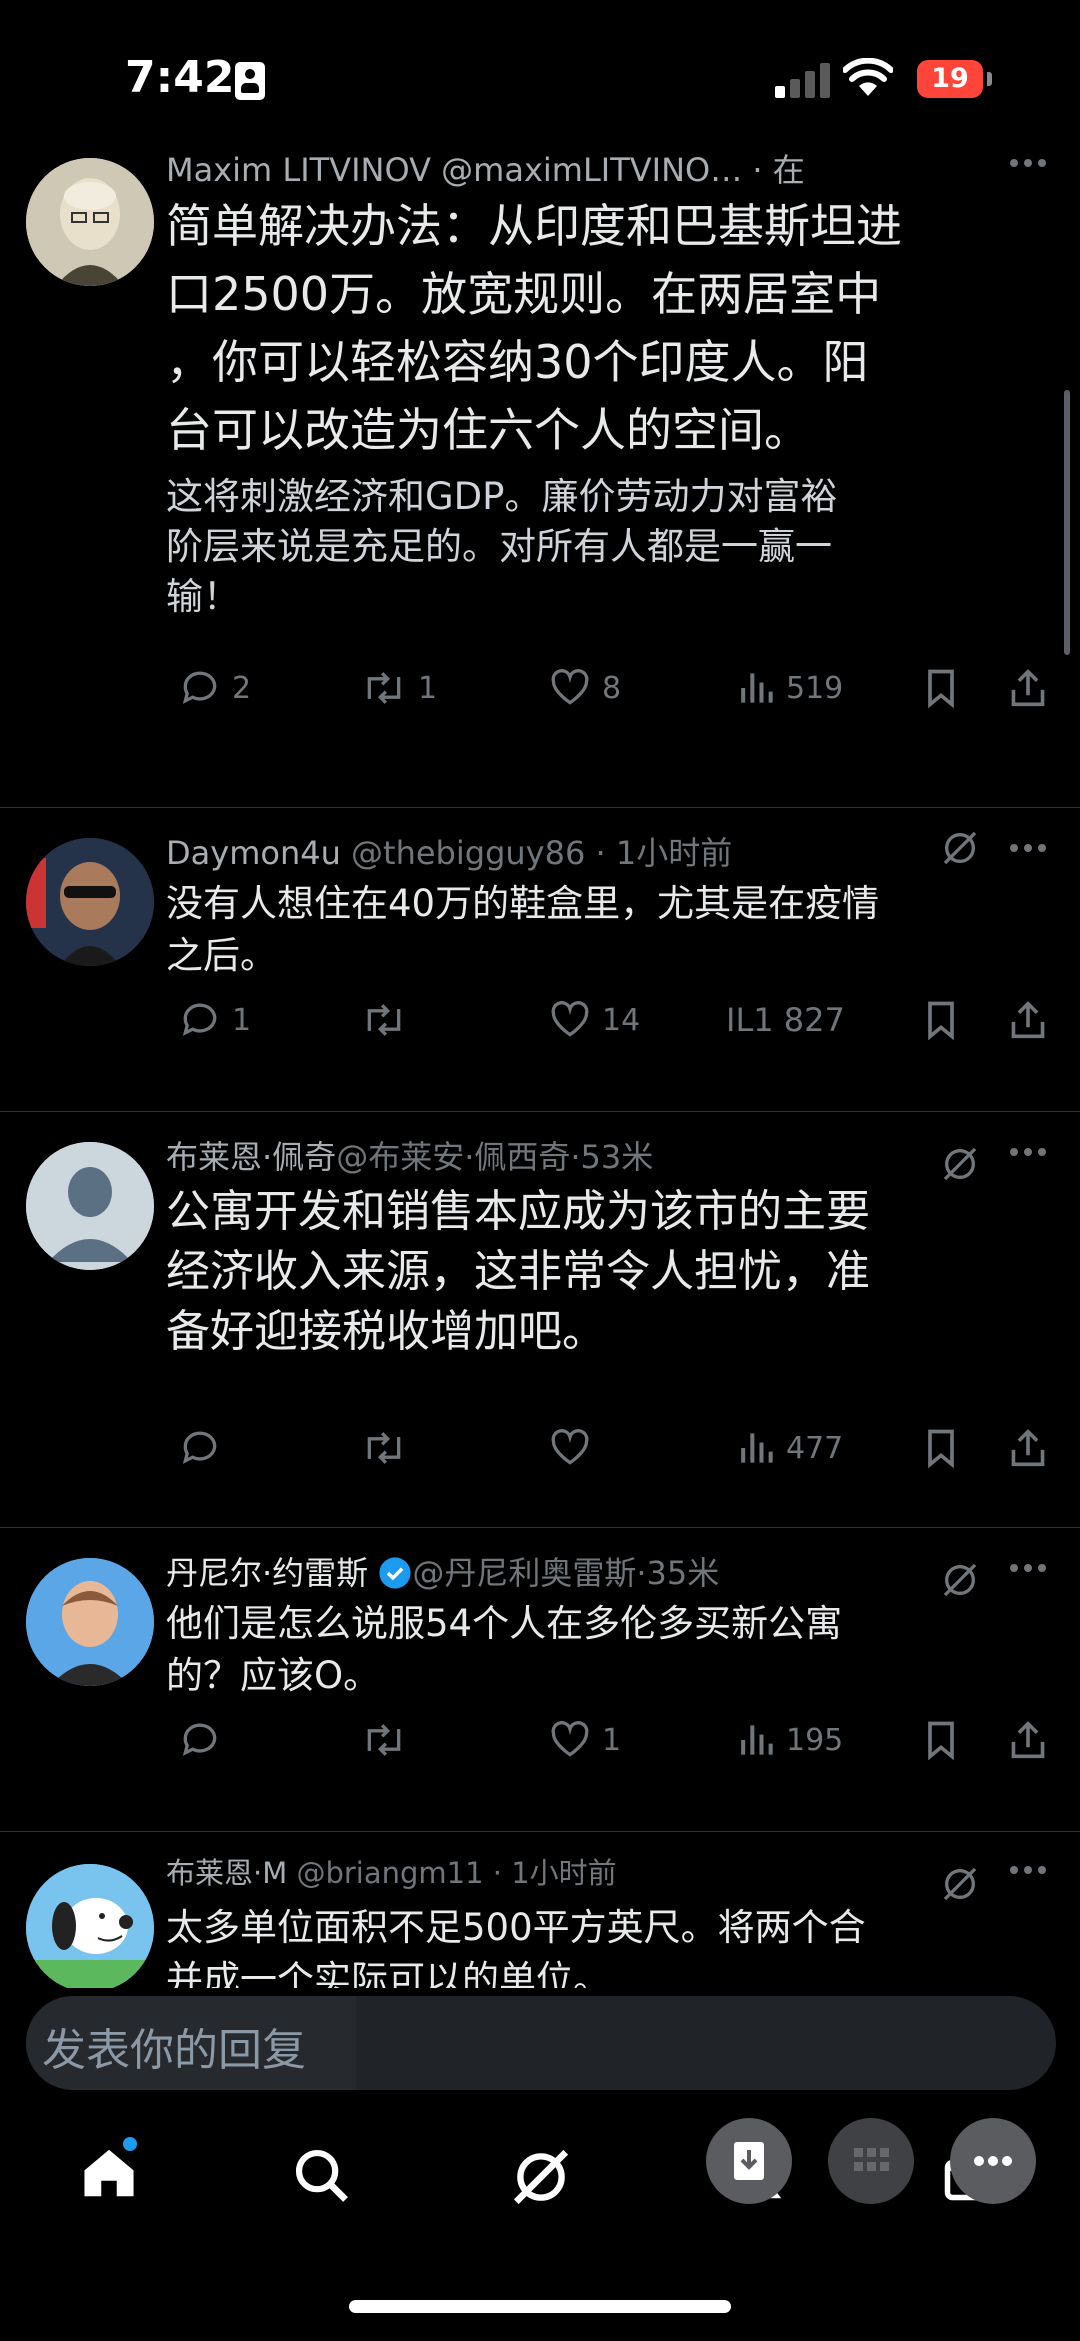 This screenshot has width=1080, height=2341. Describe the element at coordinates (540, 1020) in the screenshot. I see `post-actions: 1 14 IL1 827` at that location.